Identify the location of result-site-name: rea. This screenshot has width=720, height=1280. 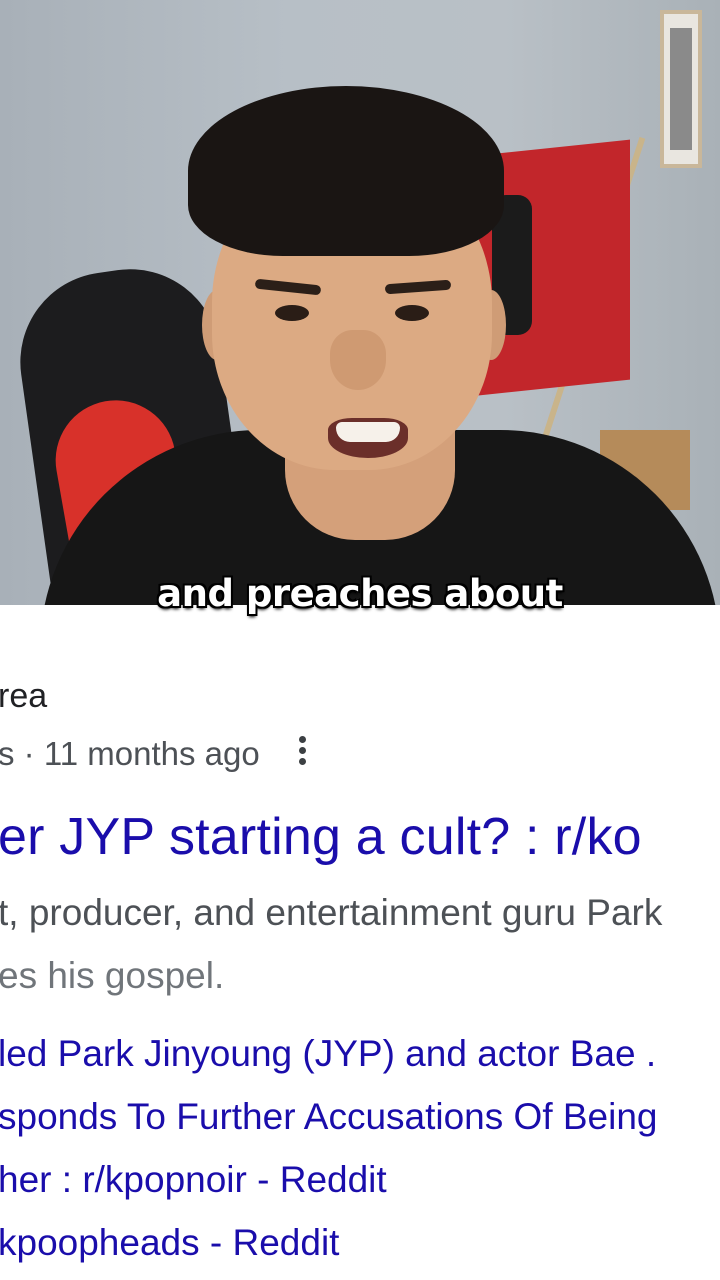
(24, 696).